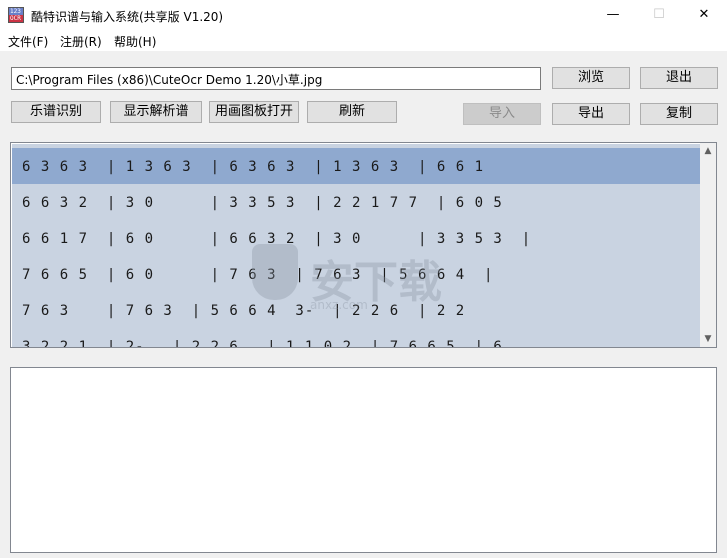 The width and height of the screenshot is (727, 558). What do you see at coordinates (679, 78) in the screenshot?
I see `exit-button: 退出` at bounding box center [679, 78].